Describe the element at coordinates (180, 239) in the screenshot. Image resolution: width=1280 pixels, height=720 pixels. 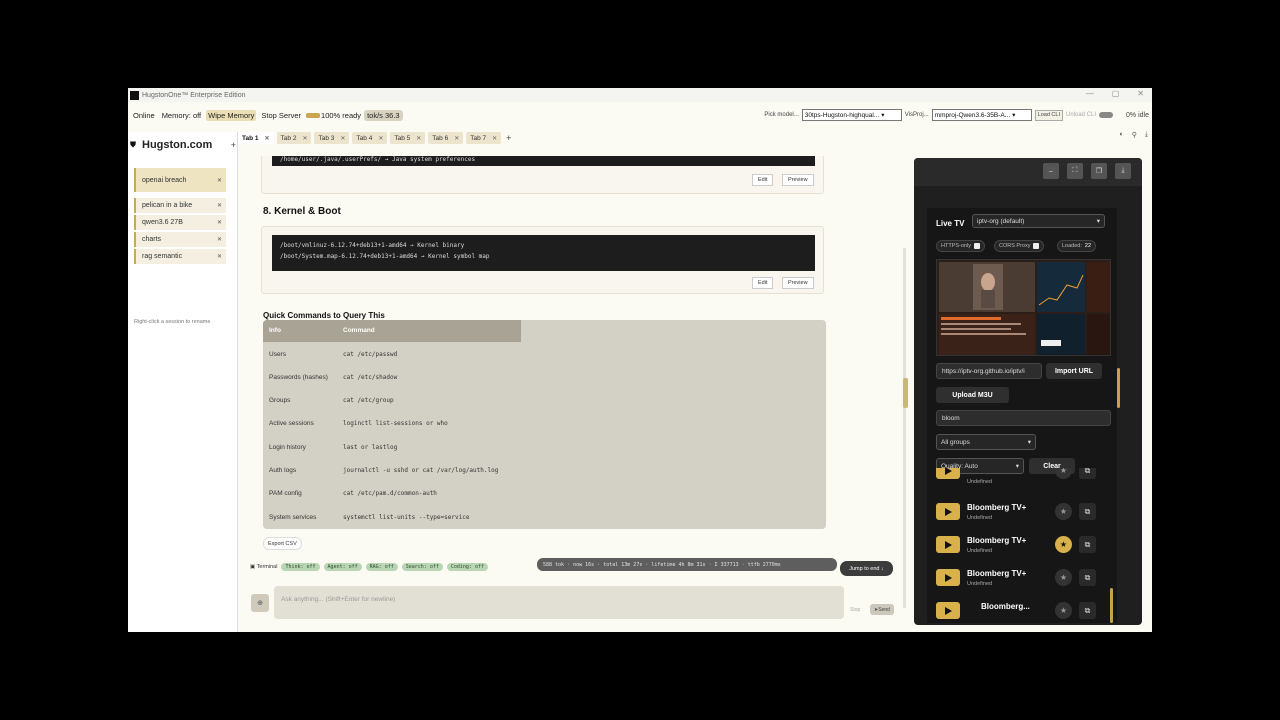
I see `session-item: charts ✕` at that location.